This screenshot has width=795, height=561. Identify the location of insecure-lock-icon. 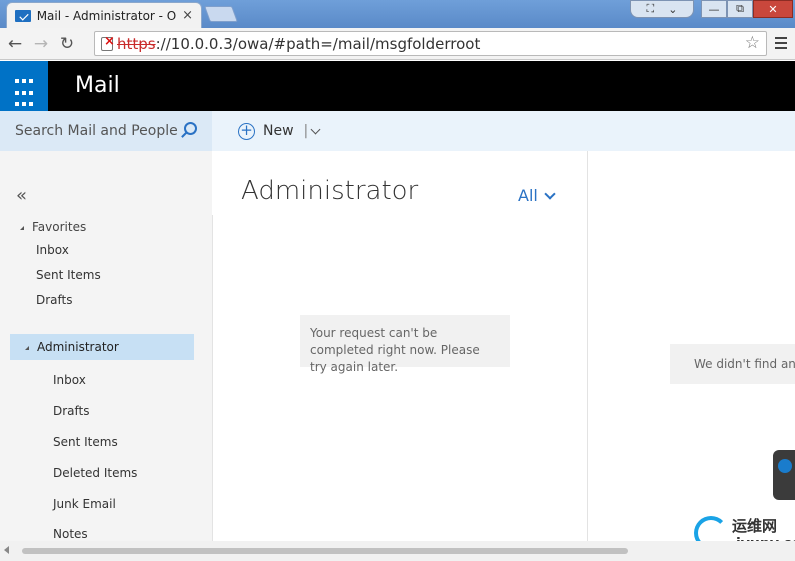
(108, 42).